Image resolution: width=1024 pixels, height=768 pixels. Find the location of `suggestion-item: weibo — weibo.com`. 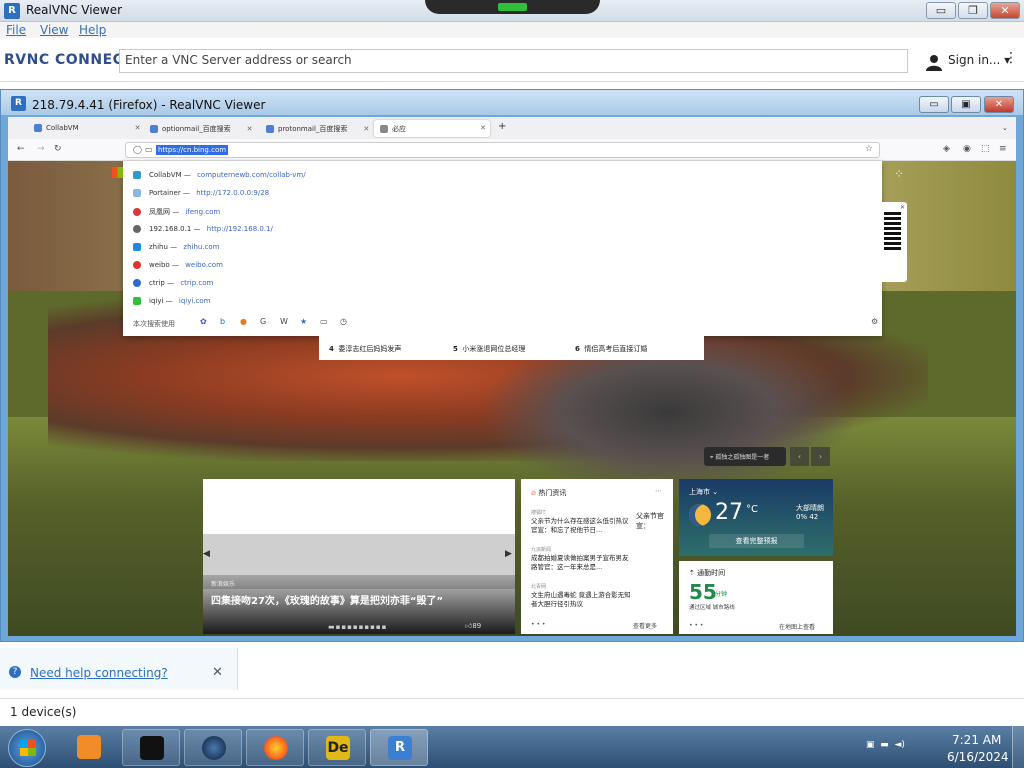

suggestion-item: weibo — weibo.com is located at coordinates (178, 268).